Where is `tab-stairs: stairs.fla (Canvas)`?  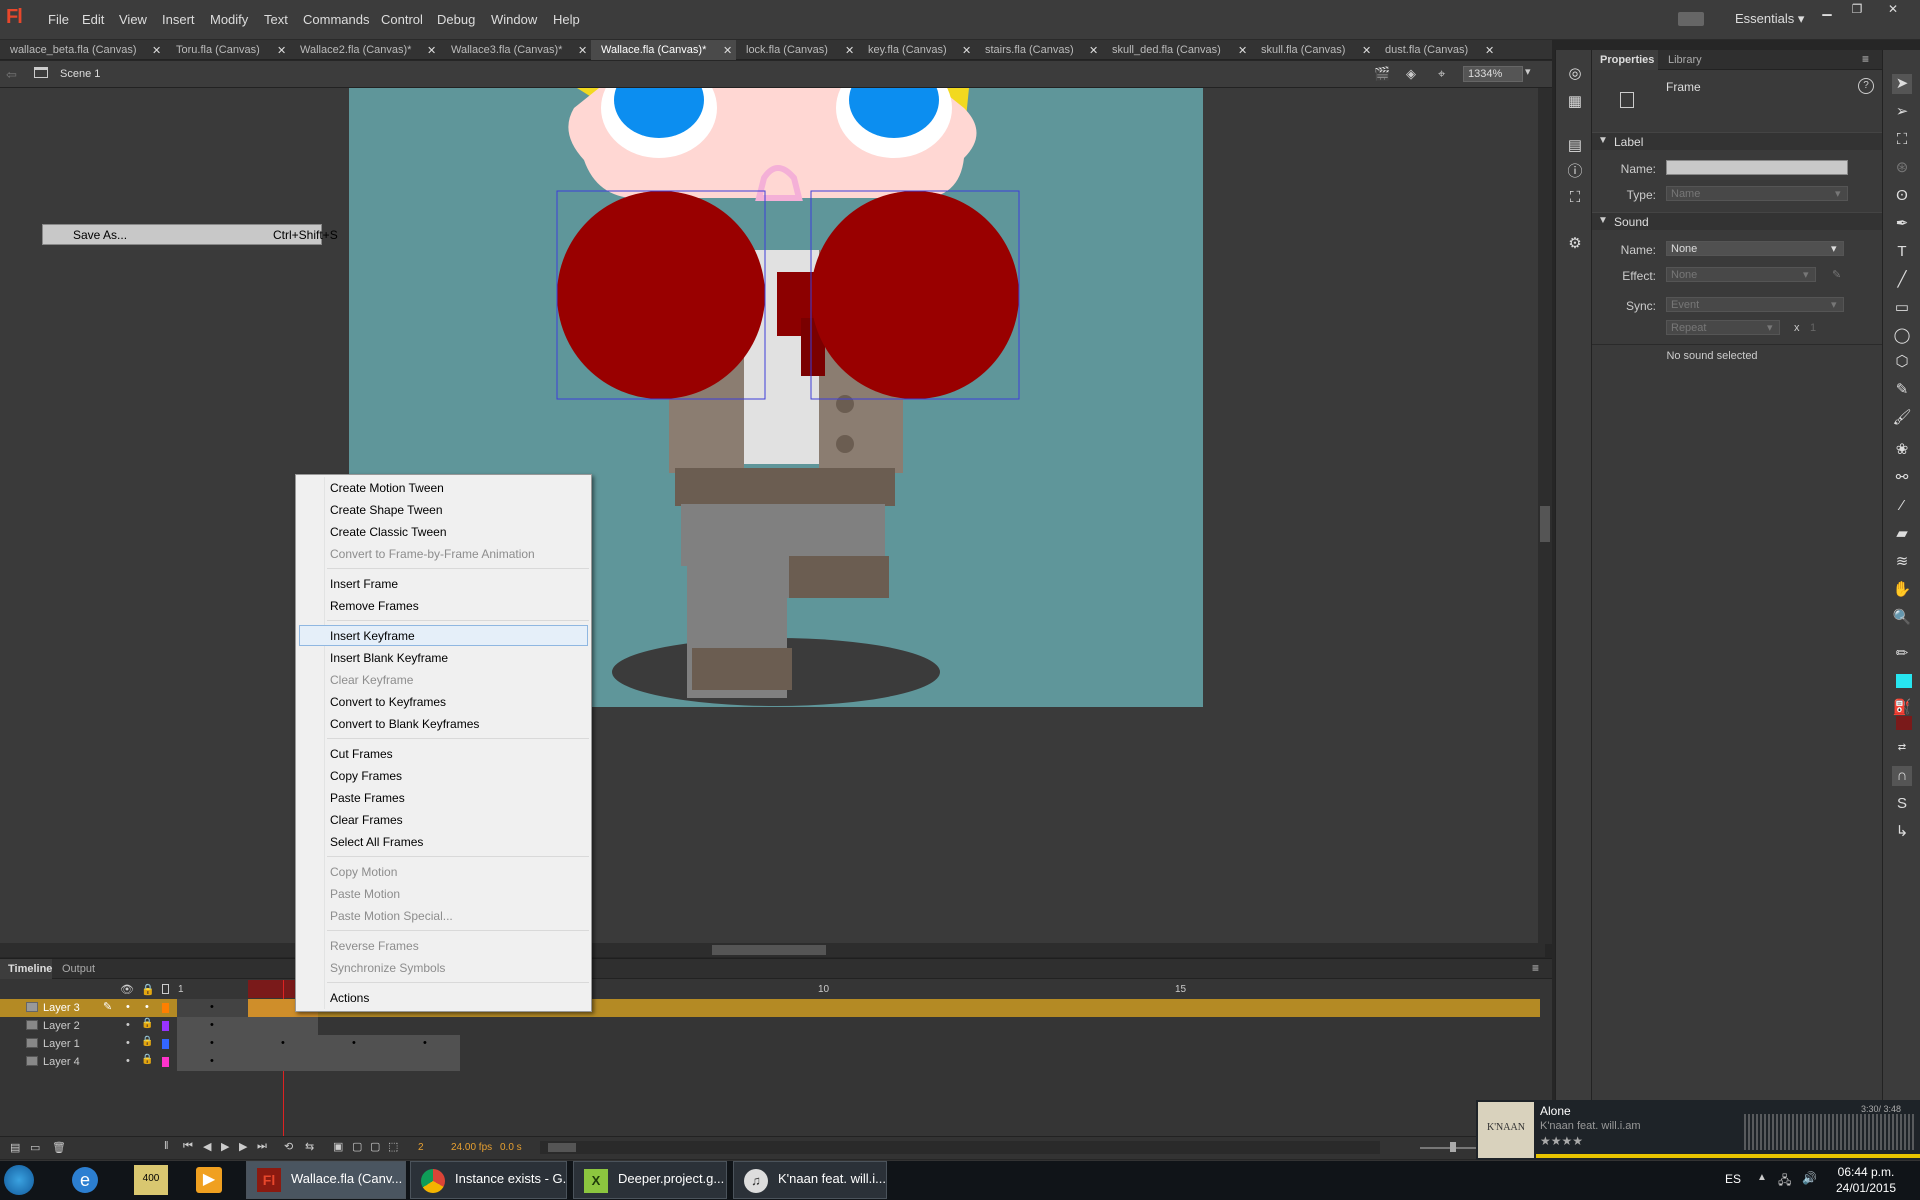 tab-stairs: stairs.fla (Canvas) is located at coordinates (1037, 50).